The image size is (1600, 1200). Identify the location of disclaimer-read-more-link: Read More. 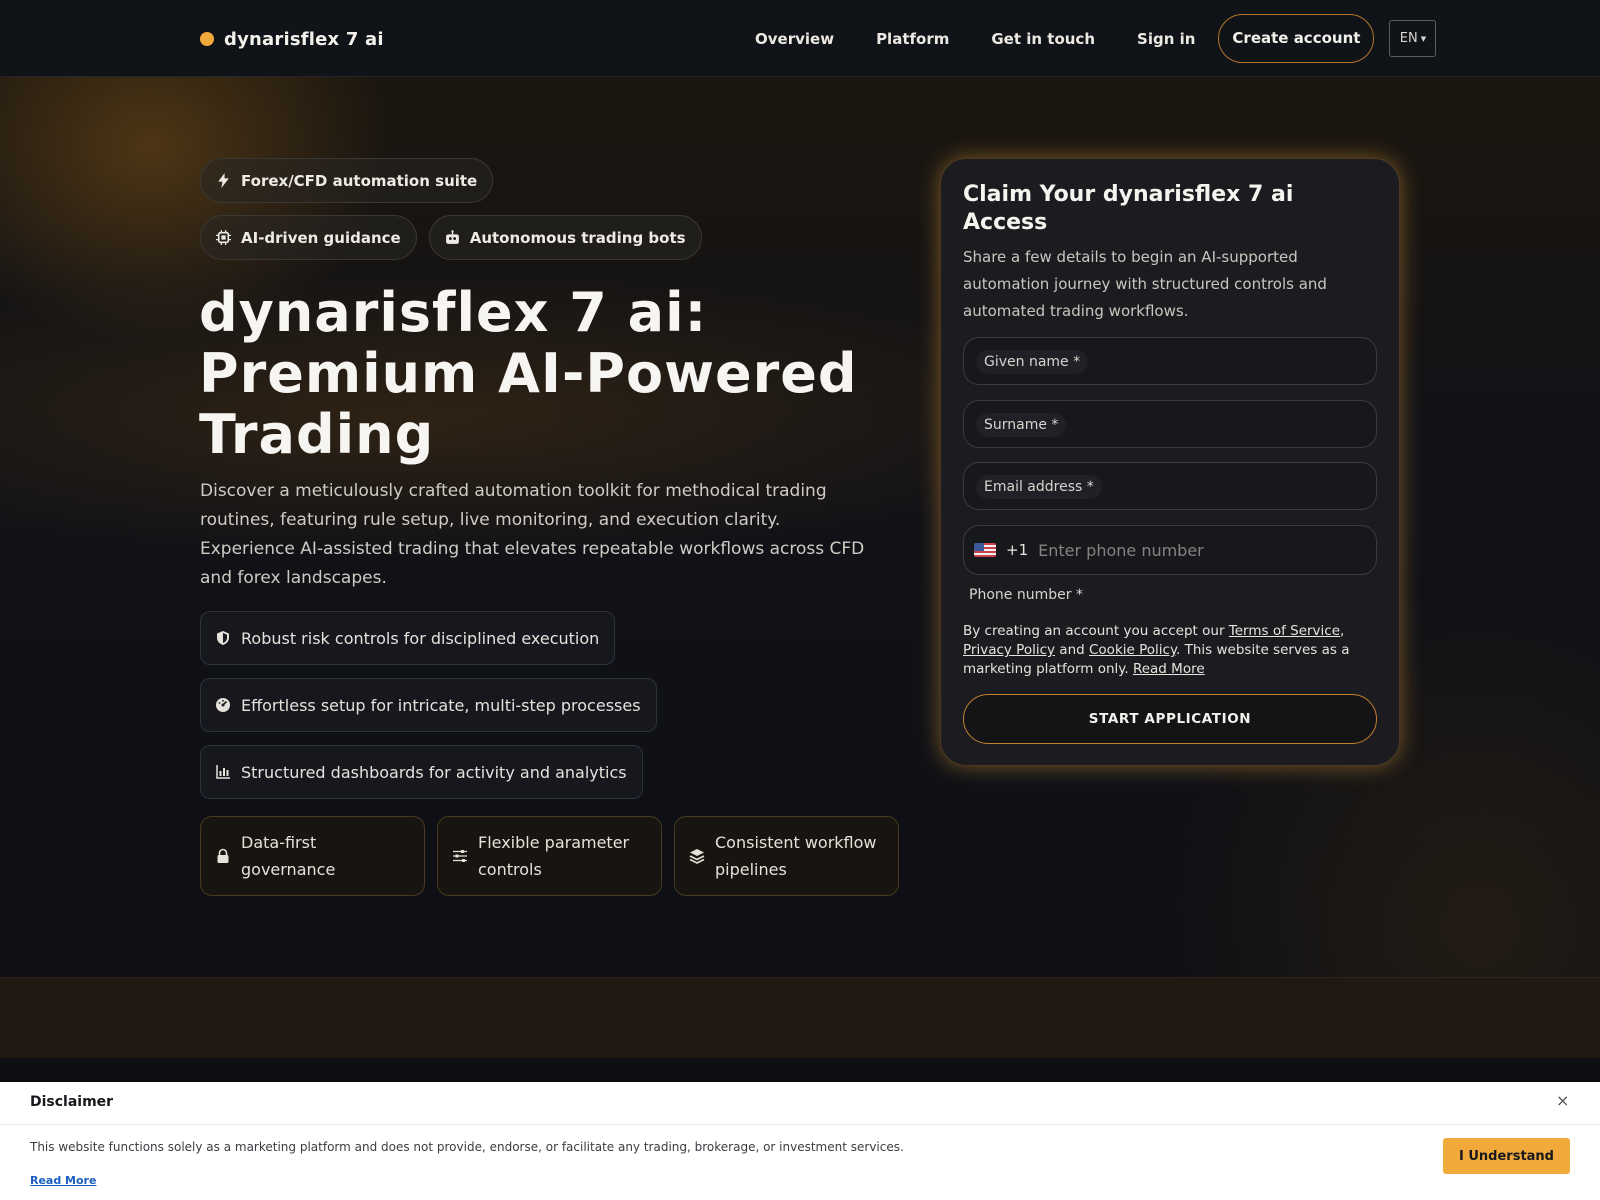
(63, 1180).